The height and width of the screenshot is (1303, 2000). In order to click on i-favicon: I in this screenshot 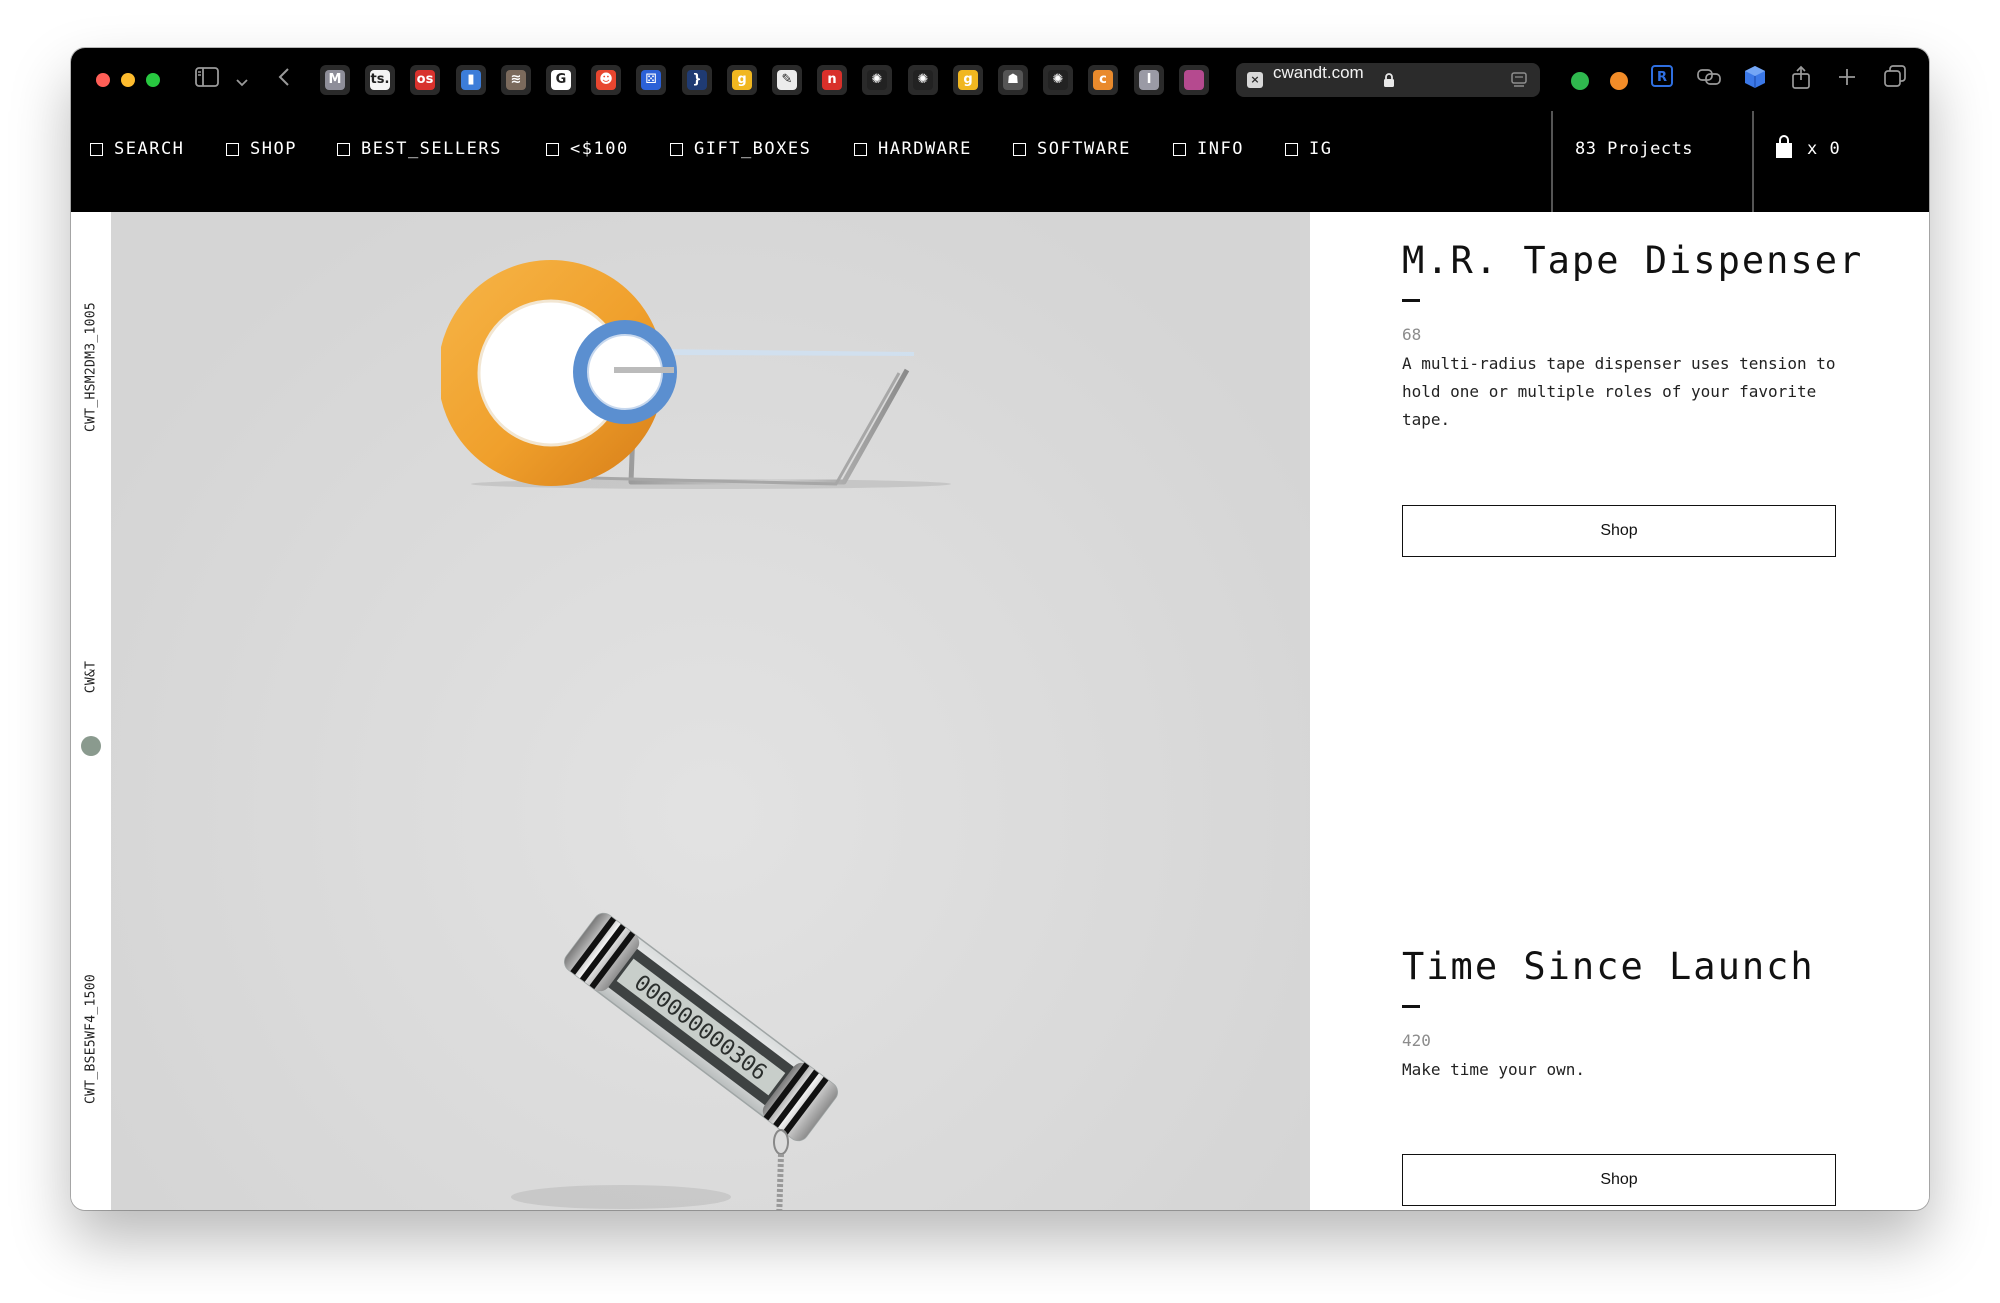, I will do `click(1149, 80)`.